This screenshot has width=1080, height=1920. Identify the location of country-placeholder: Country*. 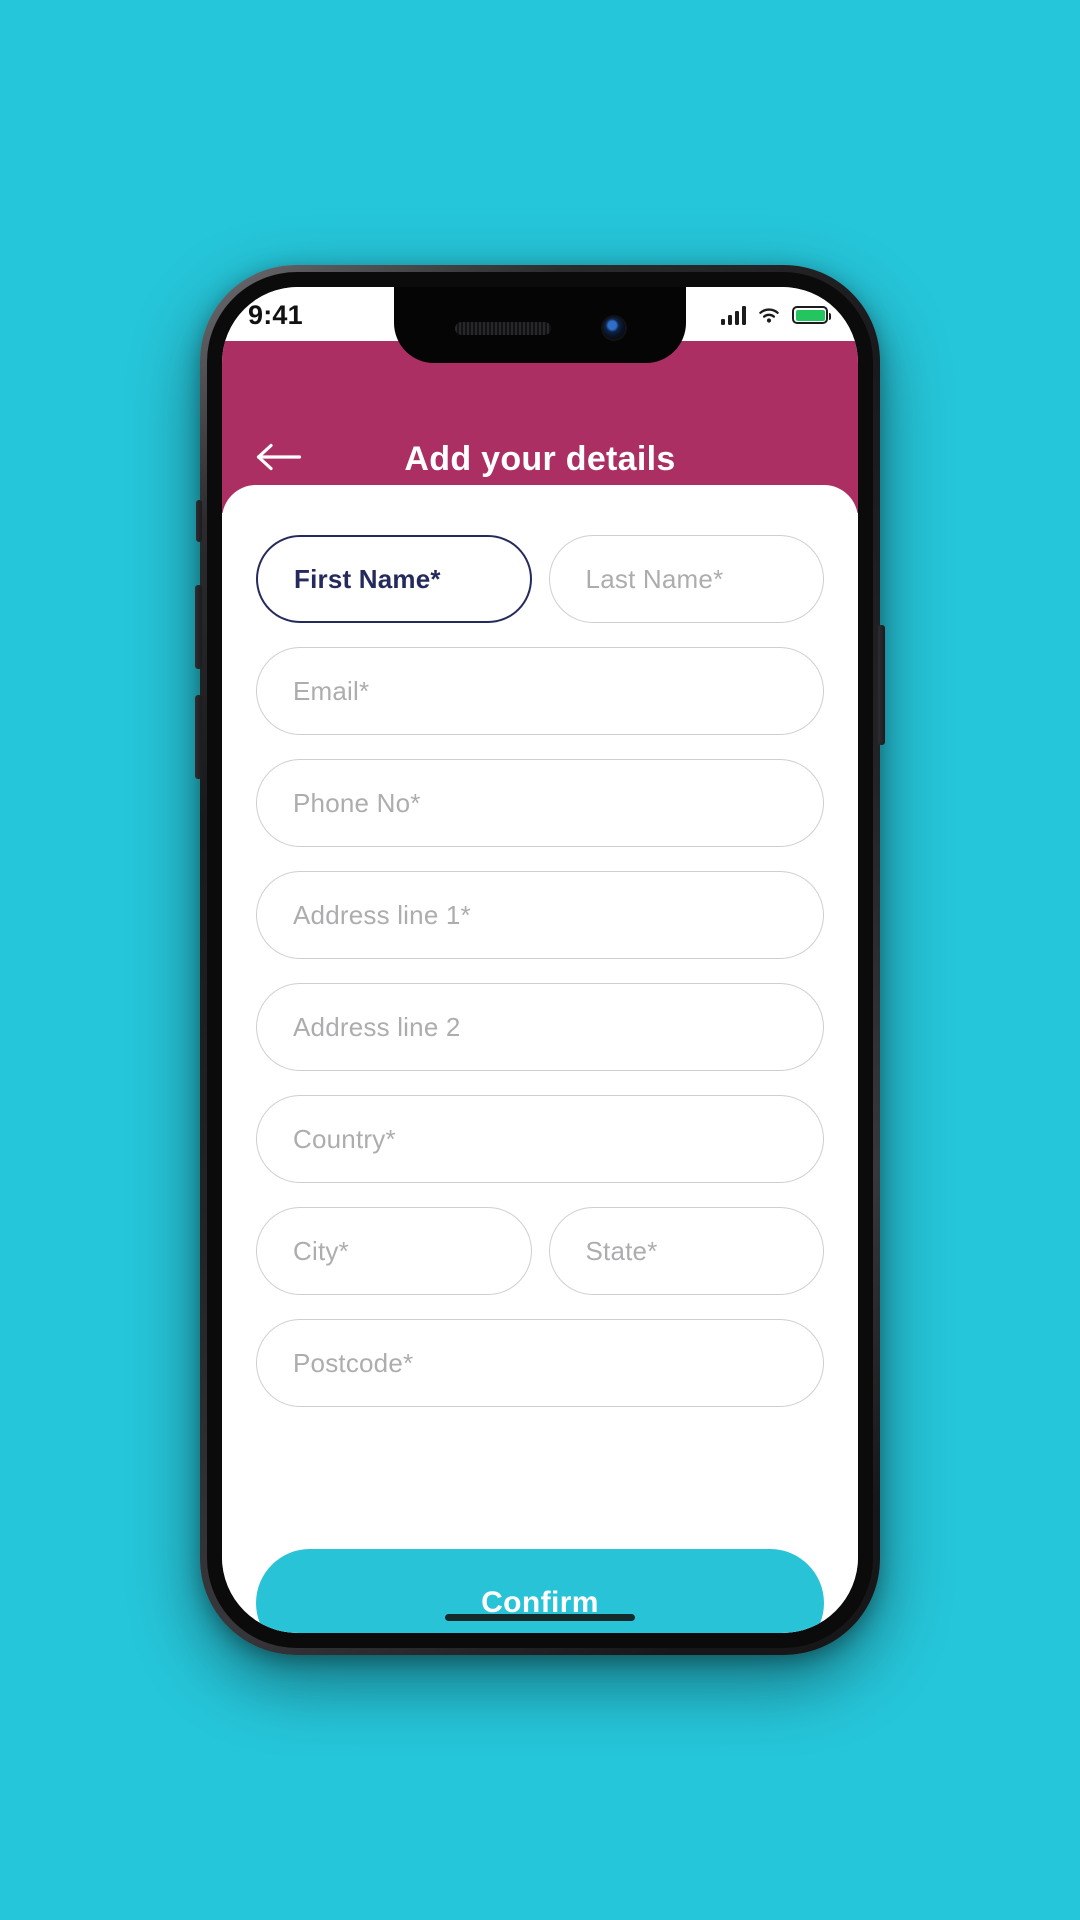
(344, 1138).